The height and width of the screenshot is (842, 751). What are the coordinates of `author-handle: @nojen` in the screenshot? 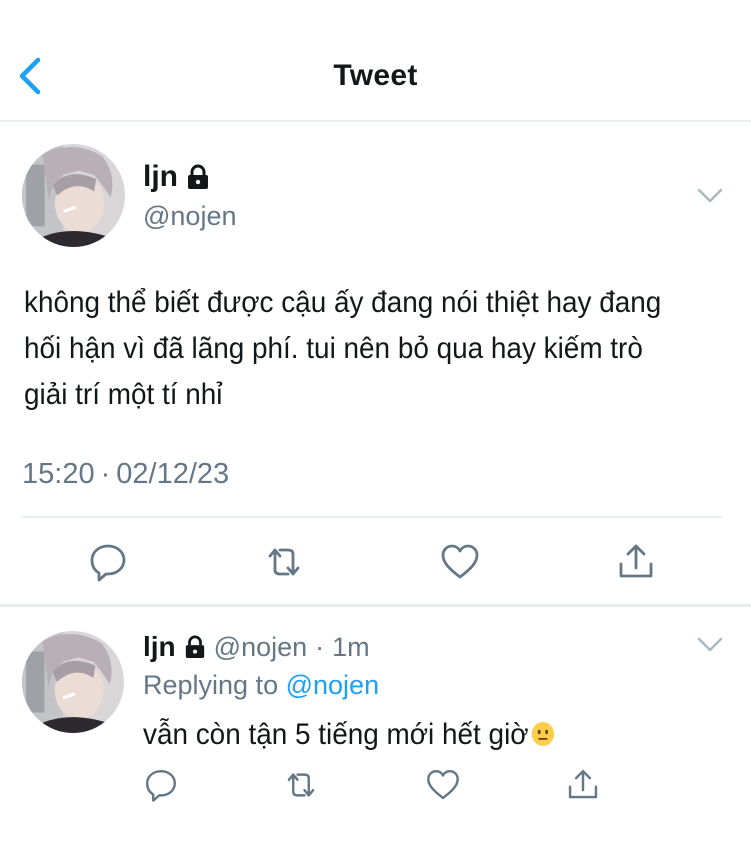 It's located at (189, 216).